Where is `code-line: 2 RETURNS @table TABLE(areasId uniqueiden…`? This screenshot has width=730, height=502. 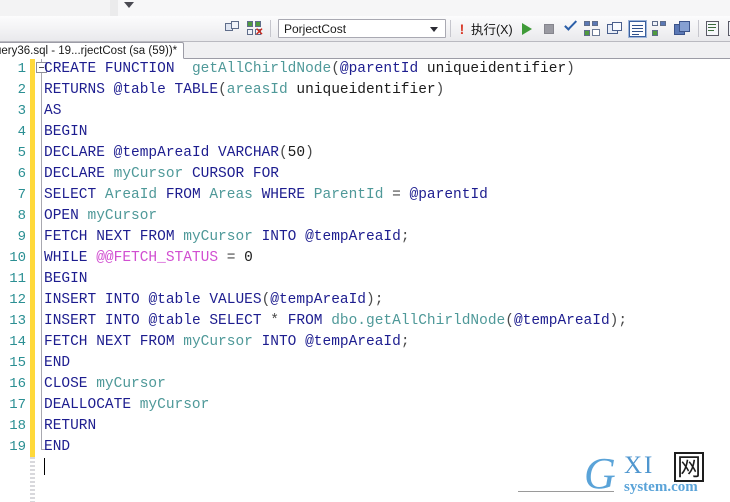 code-line: 2 RETURNS @table TABLE(areasId uniqueiden… is located at coordinates (365, 90).